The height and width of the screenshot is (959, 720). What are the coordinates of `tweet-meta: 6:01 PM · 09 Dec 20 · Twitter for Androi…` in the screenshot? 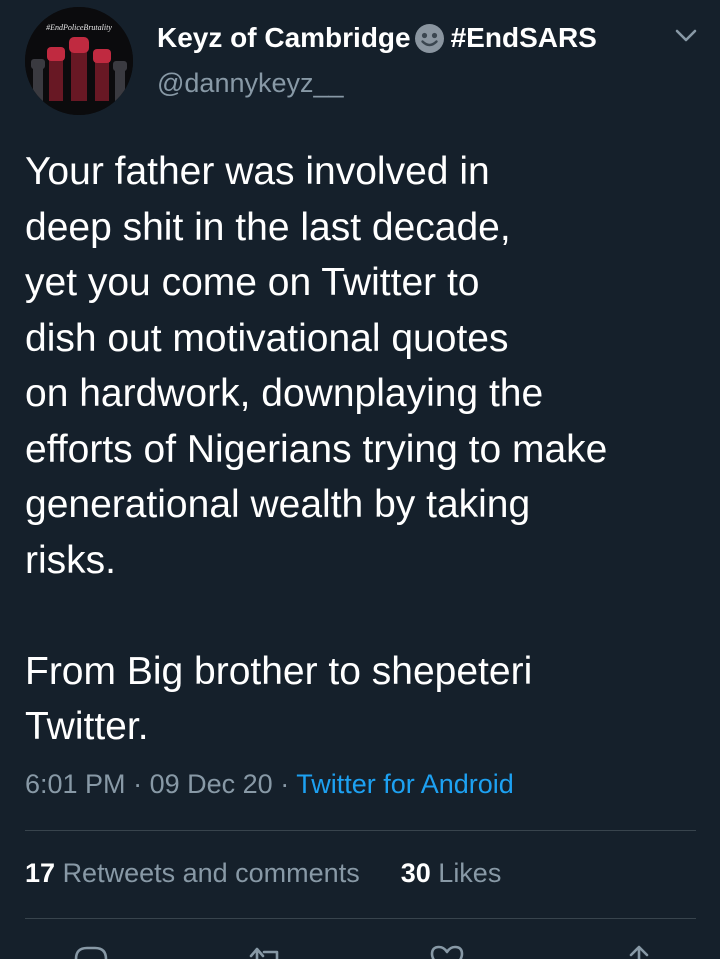 It's located at (269, 784).